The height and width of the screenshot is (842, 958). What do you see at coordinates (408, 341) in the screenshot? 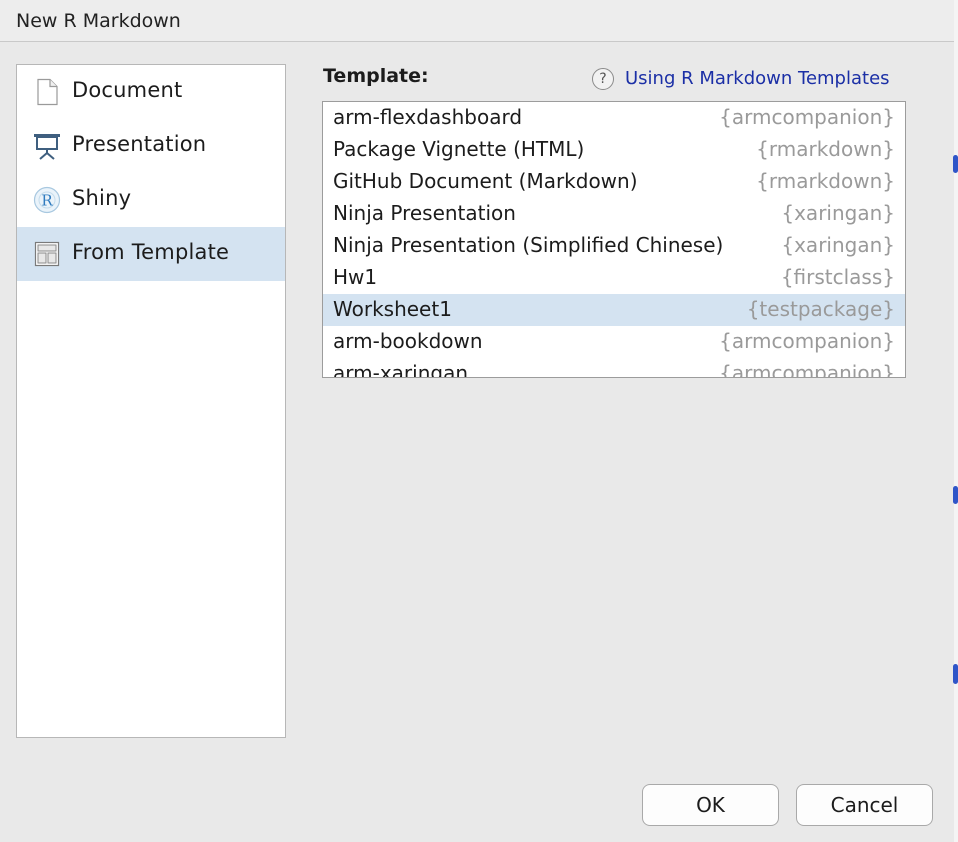
I see `template-name: arm-bookdown` at bounding box center [408, 341].